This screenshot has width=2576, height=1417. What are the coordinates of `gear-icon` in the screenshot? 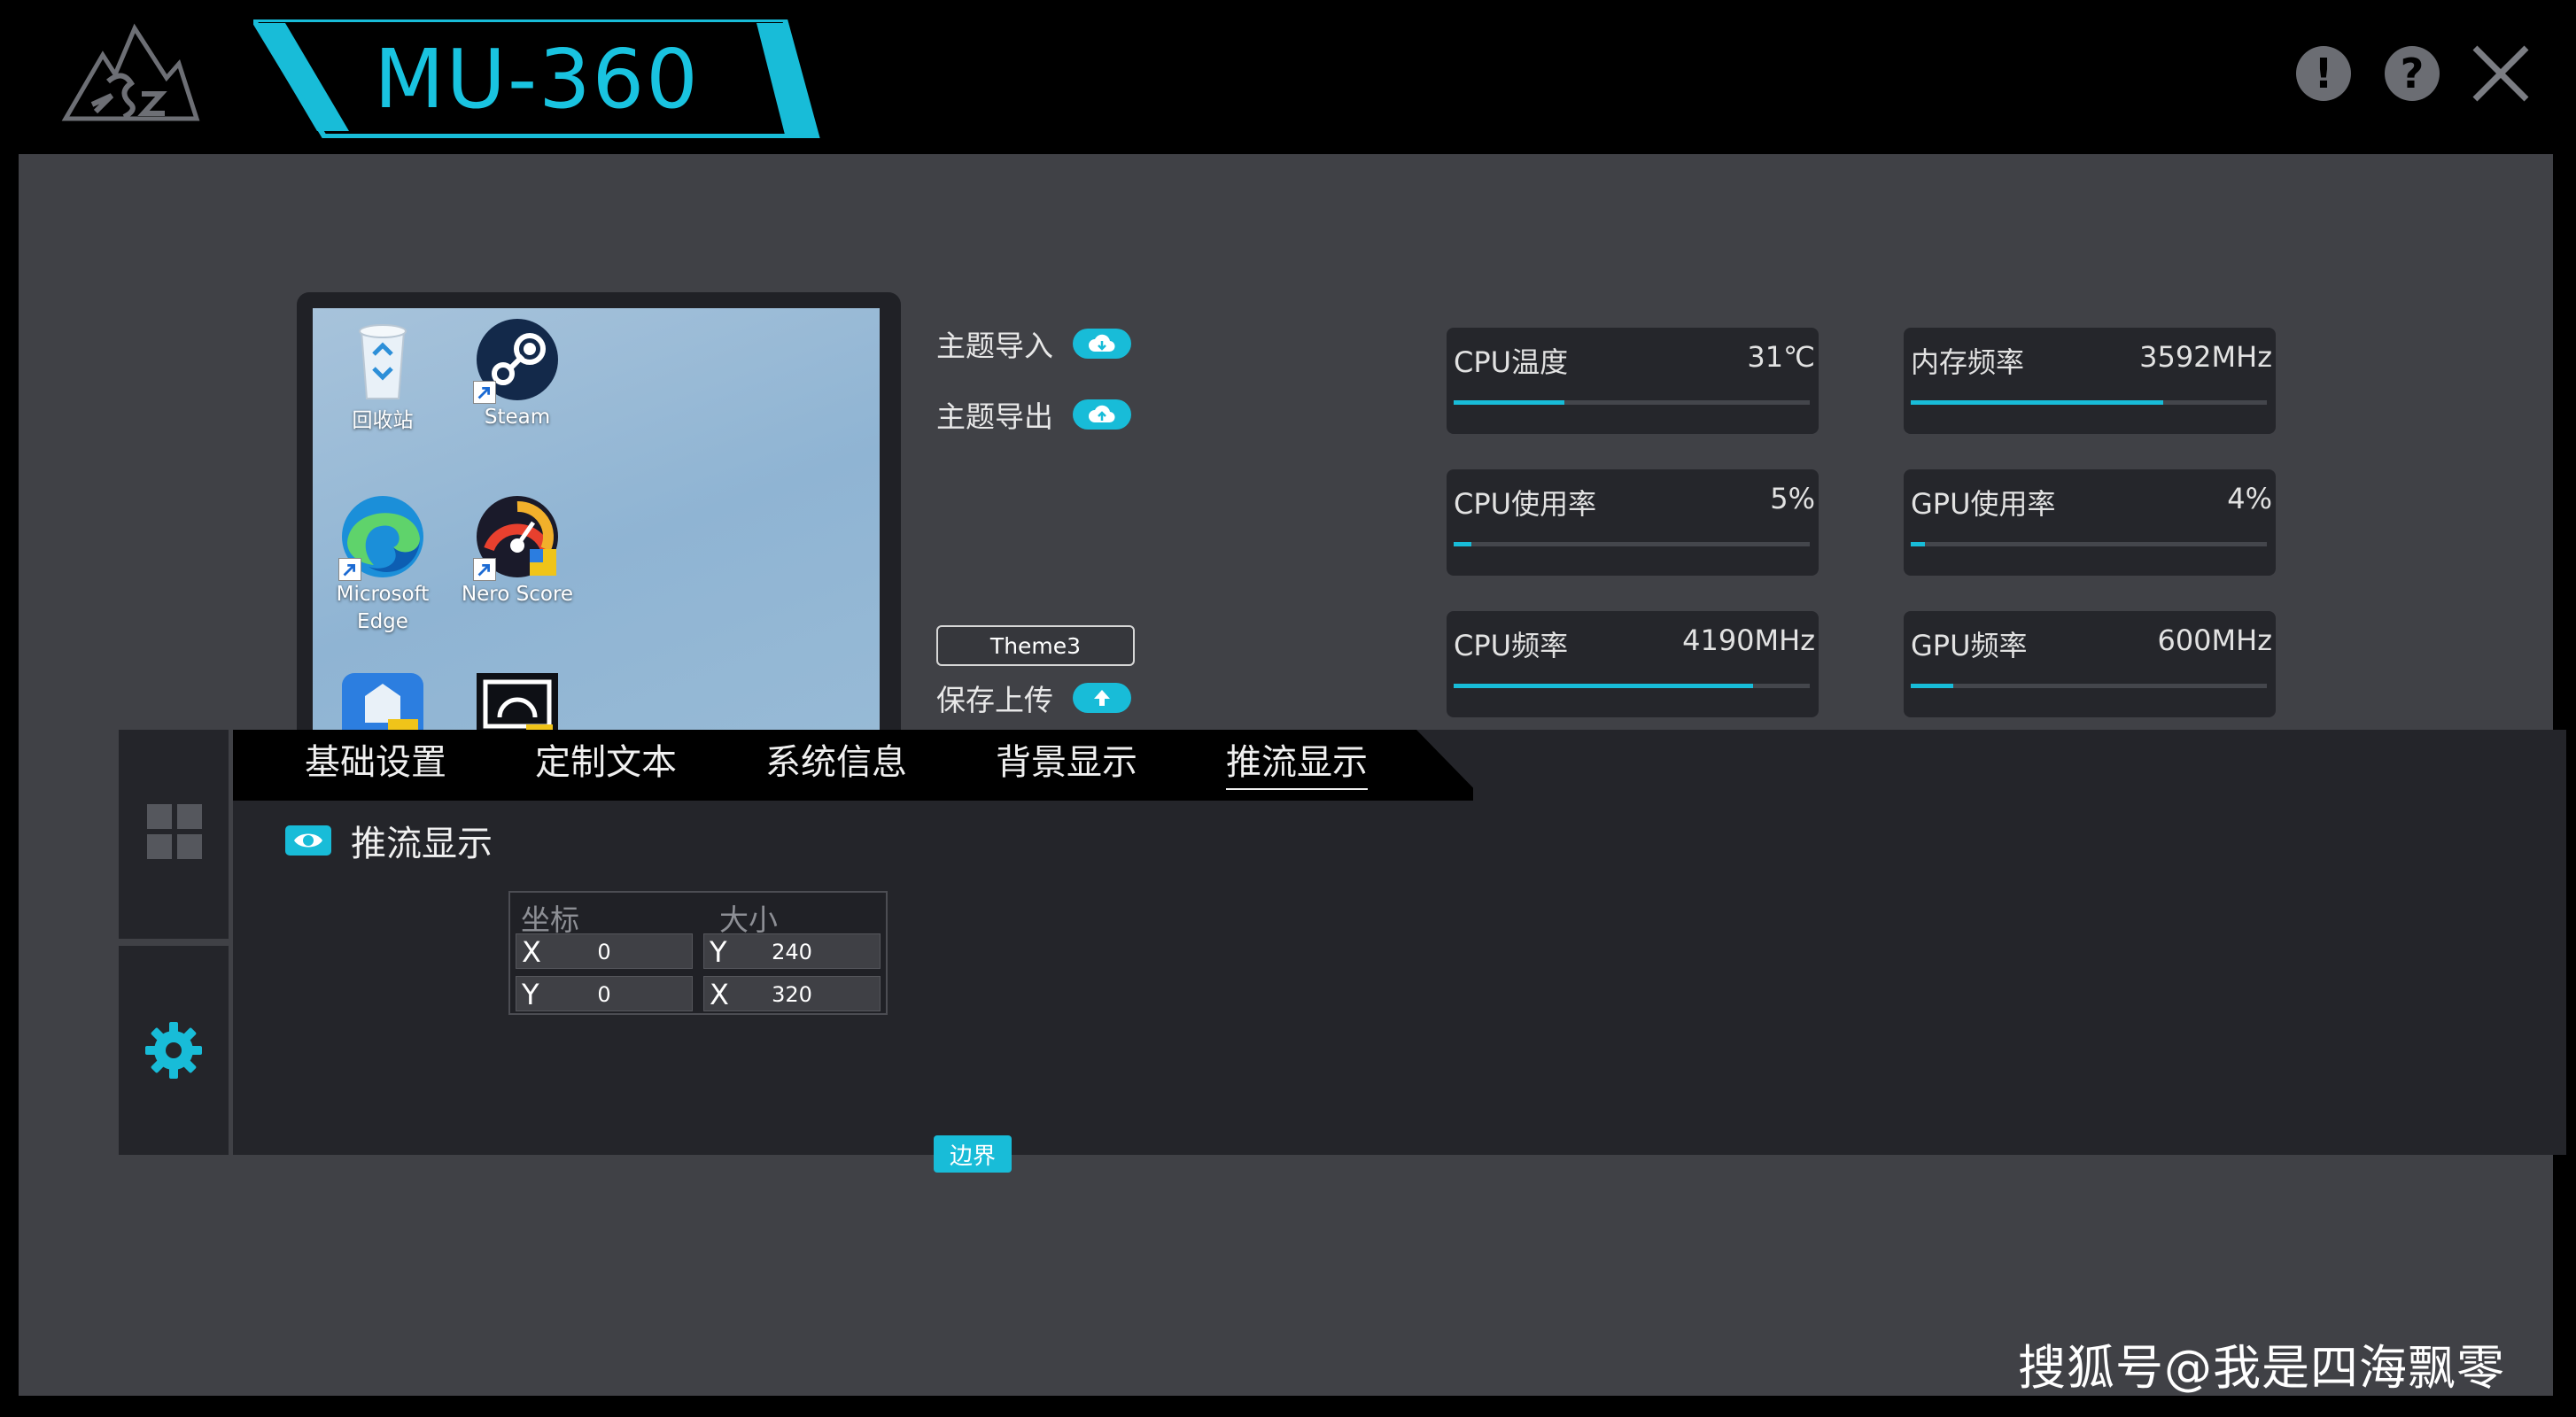 It's located at (173, 1050).